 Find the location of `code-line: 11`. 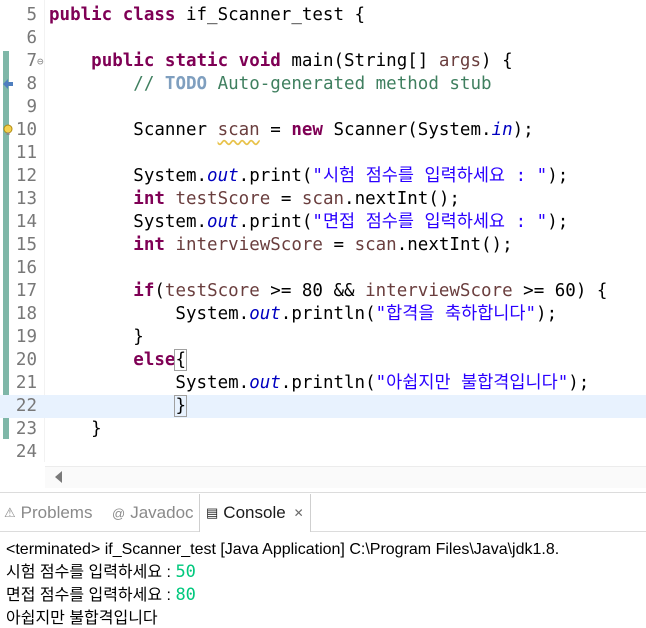

code-line: 11 is located at coordinates (323, 153).